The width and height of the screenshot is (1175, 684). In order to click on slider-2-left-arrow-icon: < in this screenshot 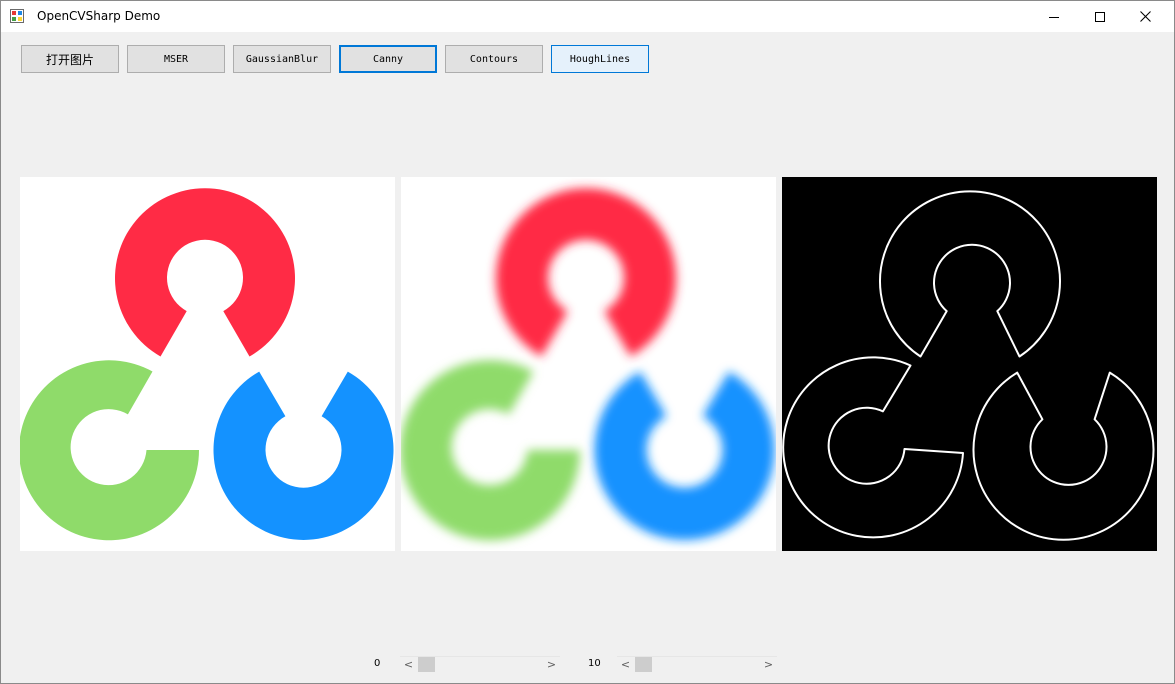, I will do `click(625, 664)`.